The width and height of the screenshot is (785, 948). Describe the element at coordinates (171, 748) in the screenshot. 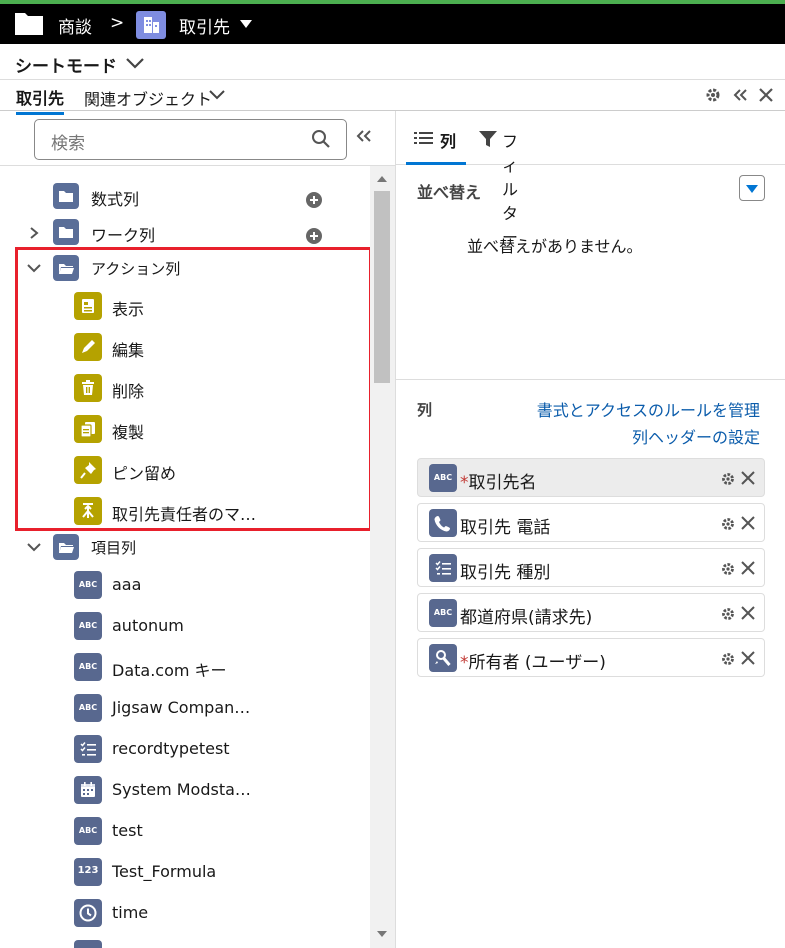

I see `tree-item-label: recordtypetest` at that location.